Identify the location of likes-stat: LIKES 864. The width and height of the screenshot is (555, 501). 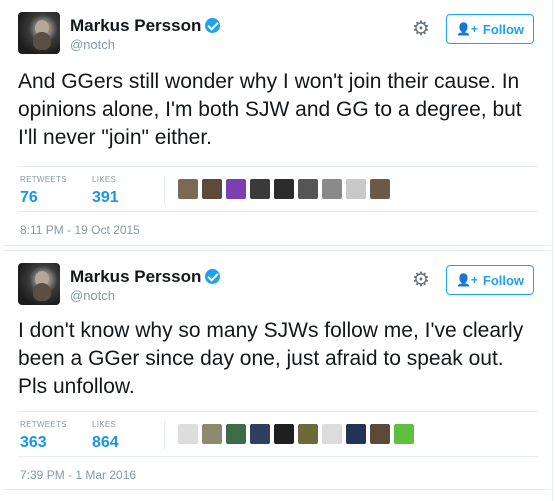
(105, 436).